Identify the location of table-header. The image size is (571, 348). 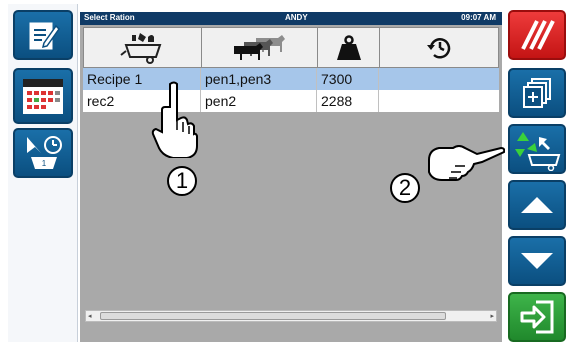
(291, 47).